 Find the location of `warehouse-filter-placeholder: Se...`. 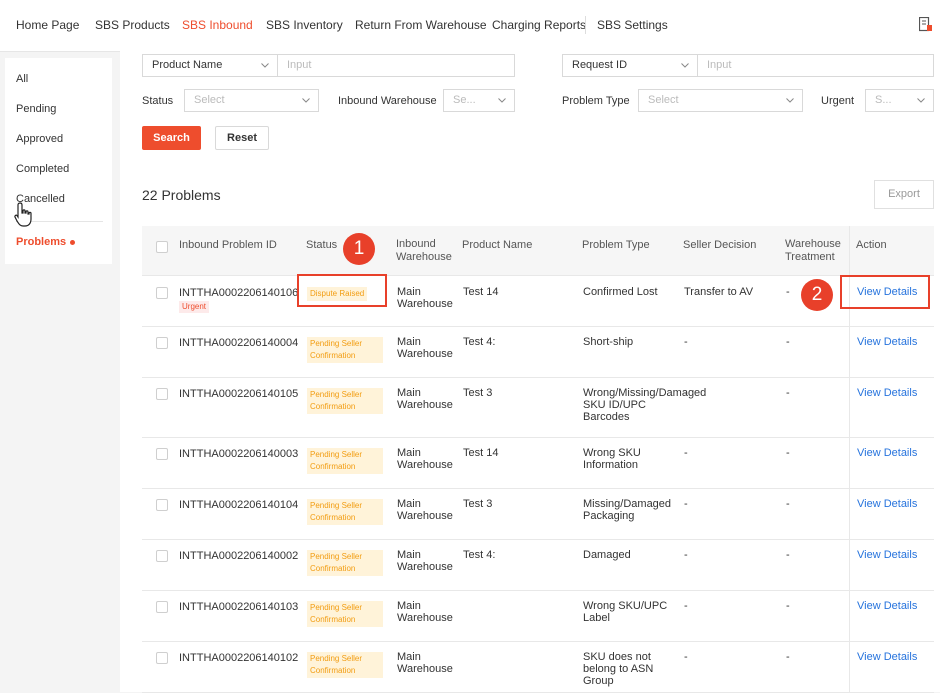

warehouse-filter-placeholder: Se... is located at coordinates (464, 100).